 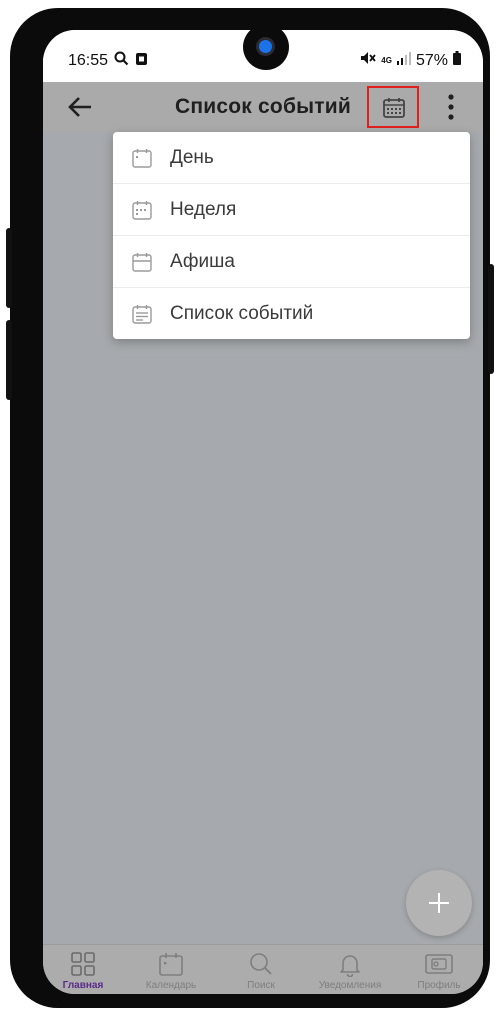 What do you see at coordinates (9, 268) in the screenshot?
I see `volume-button` at bounding box center [9, 268].